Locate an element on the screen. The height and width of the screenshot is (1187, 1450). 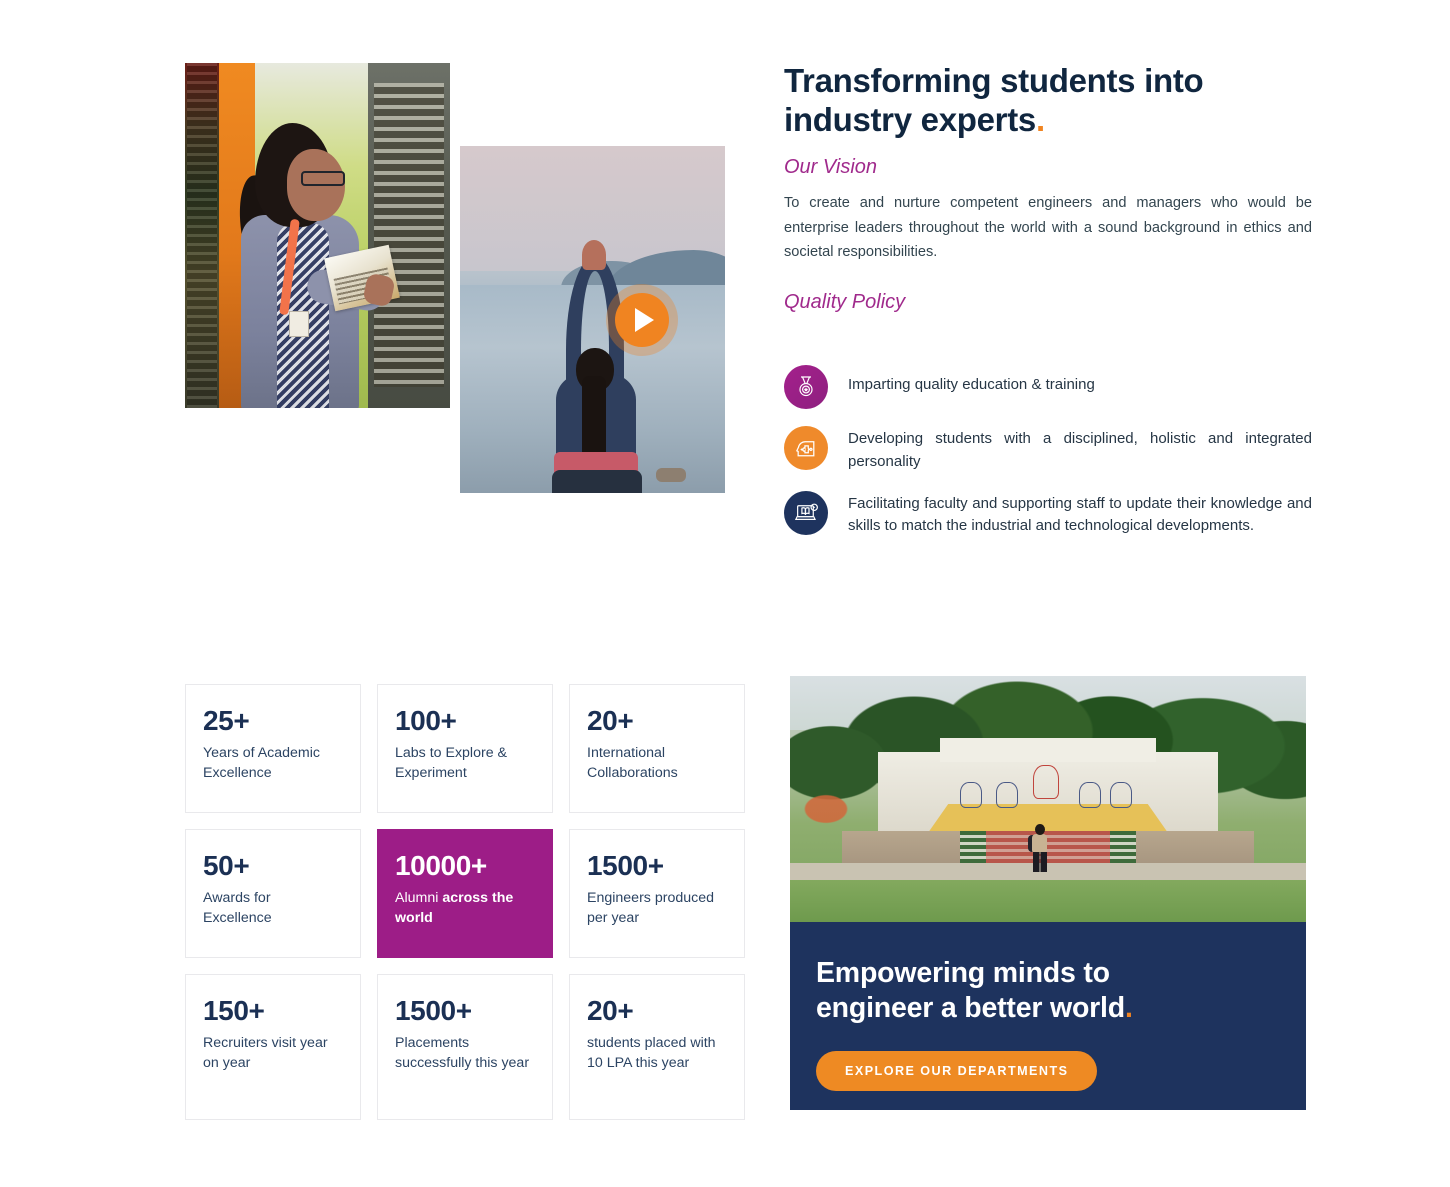
stat-card: 1500+ Placements successfully this year is located at coordinates (465, 1047).